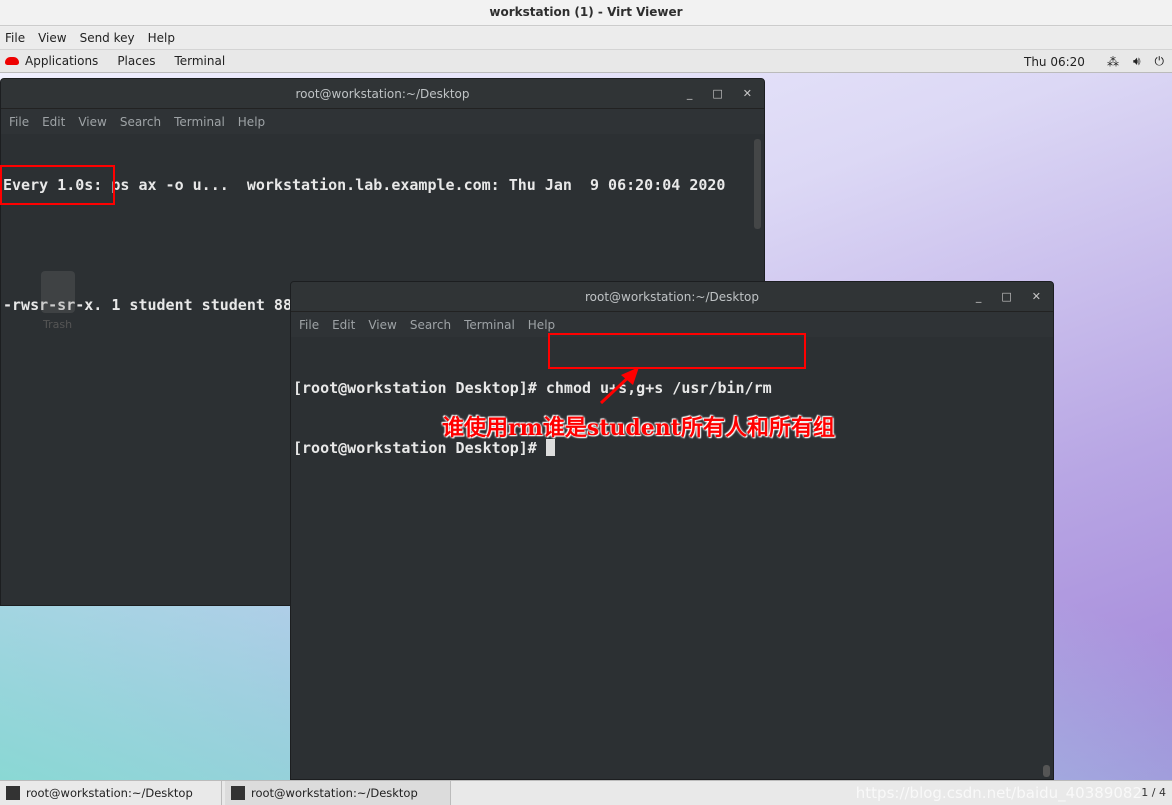  I want to click on clock: Thu 06:20, so click(1054, 62).